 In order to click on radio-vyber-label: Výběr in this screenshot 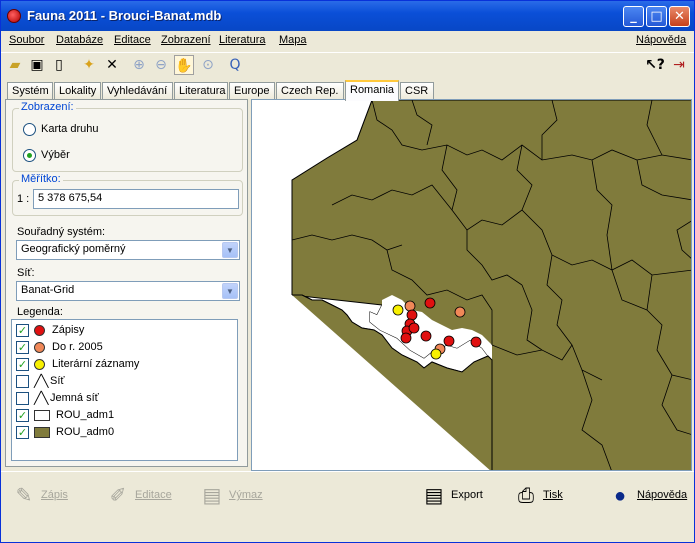, I will do `click(55, 155)`.